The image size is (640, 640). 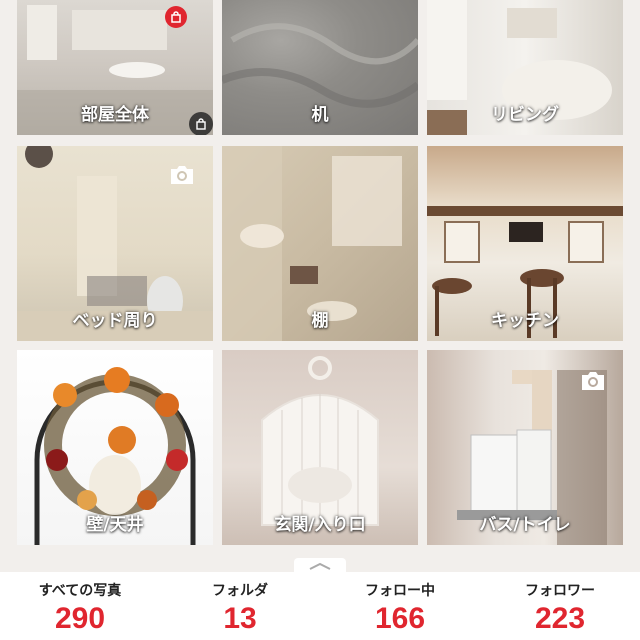 What do you see at coordinates (115, 243) in the screenshot?
I see `folder-tile-bedside: ベッド周り` at bounding box center [115, 243].